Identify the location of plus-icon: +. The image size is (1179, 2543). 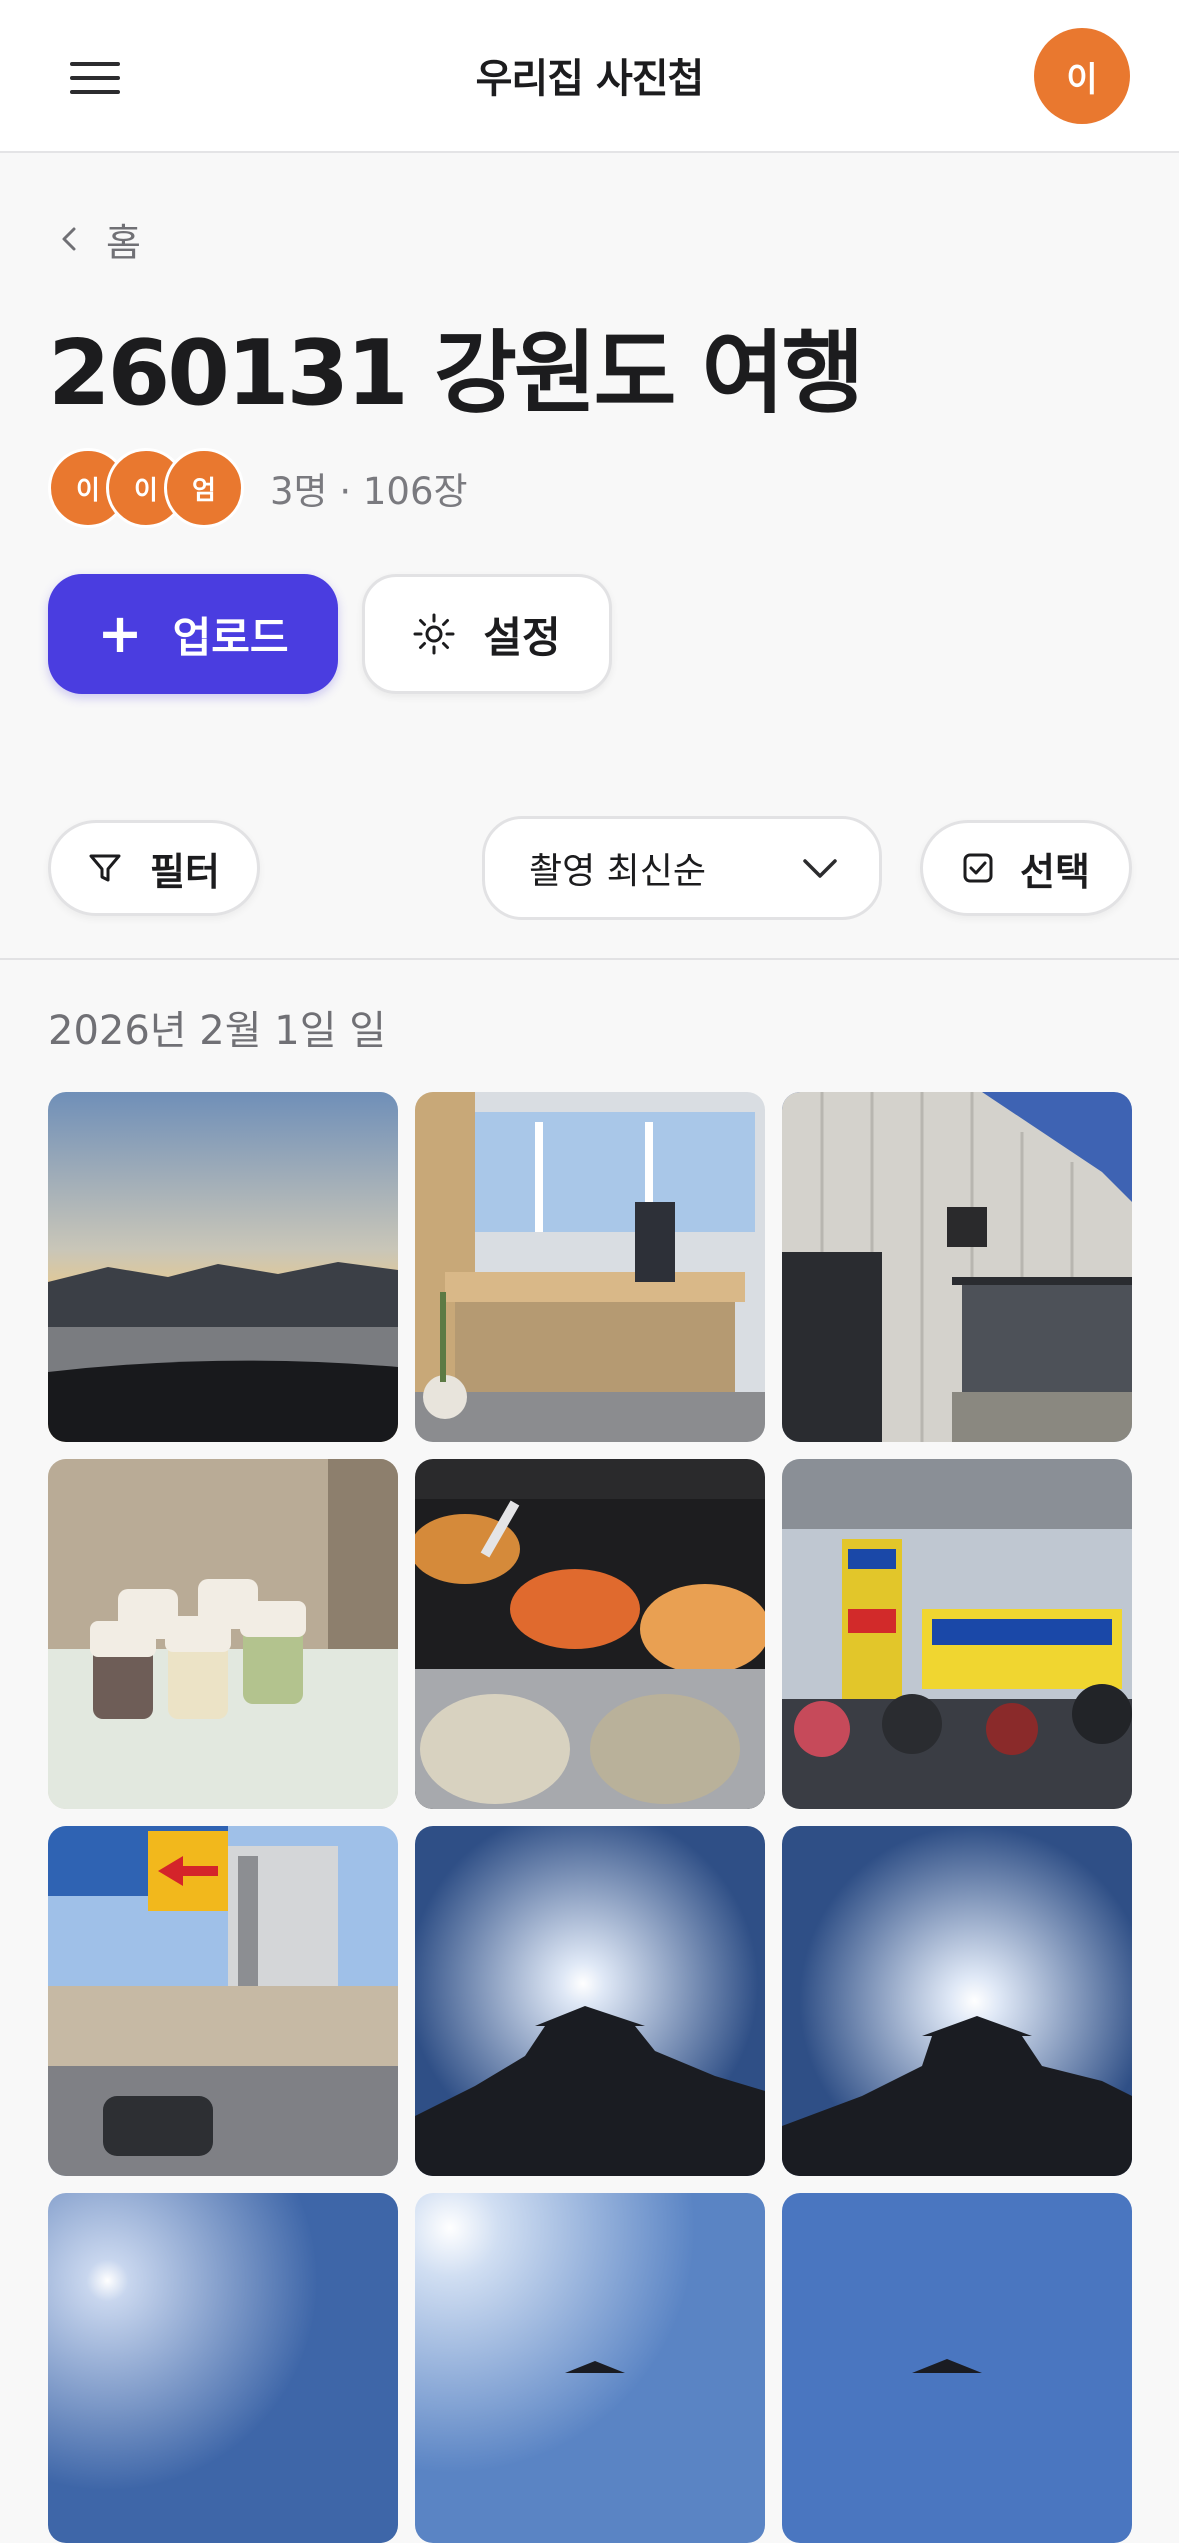
(120, 633).